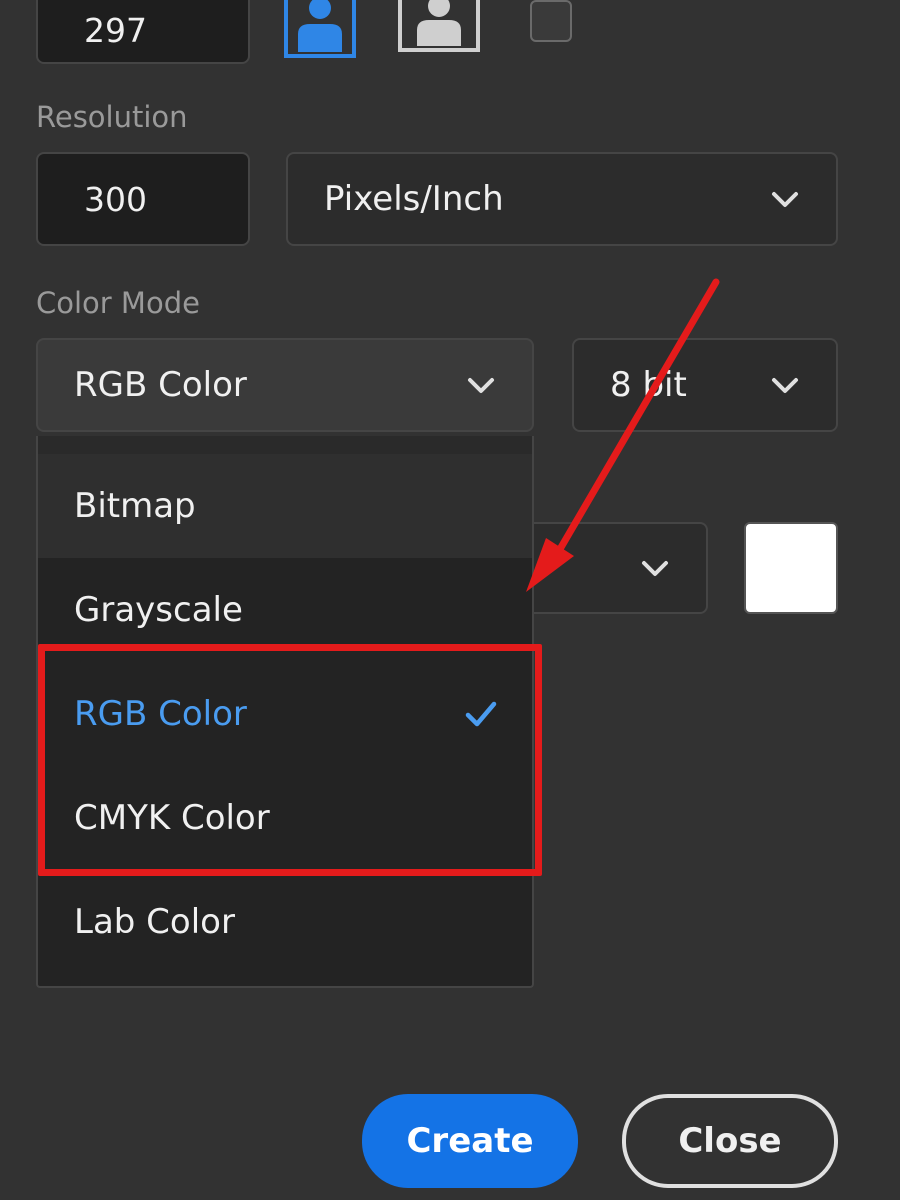 This screenshot has width=900, height=1200. Describe the element at coordinates (115, 199) in the screenshot. I see `resolution-value: 300` at that location.